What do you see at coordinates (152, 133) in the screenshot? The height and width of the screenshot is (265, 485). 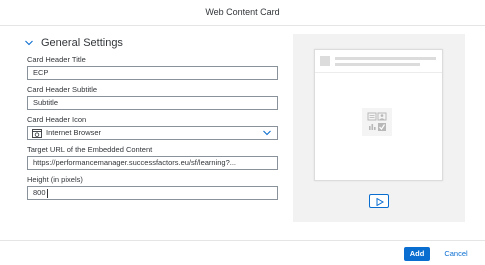 I see `card-header-icon-select: Internet Browser` at bounding box center [152, 133].